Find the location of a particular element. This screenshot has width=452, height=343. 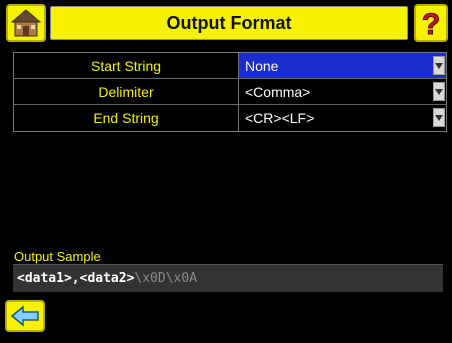

delimiter-value: <Comma> is located at coordinates (278, 91).